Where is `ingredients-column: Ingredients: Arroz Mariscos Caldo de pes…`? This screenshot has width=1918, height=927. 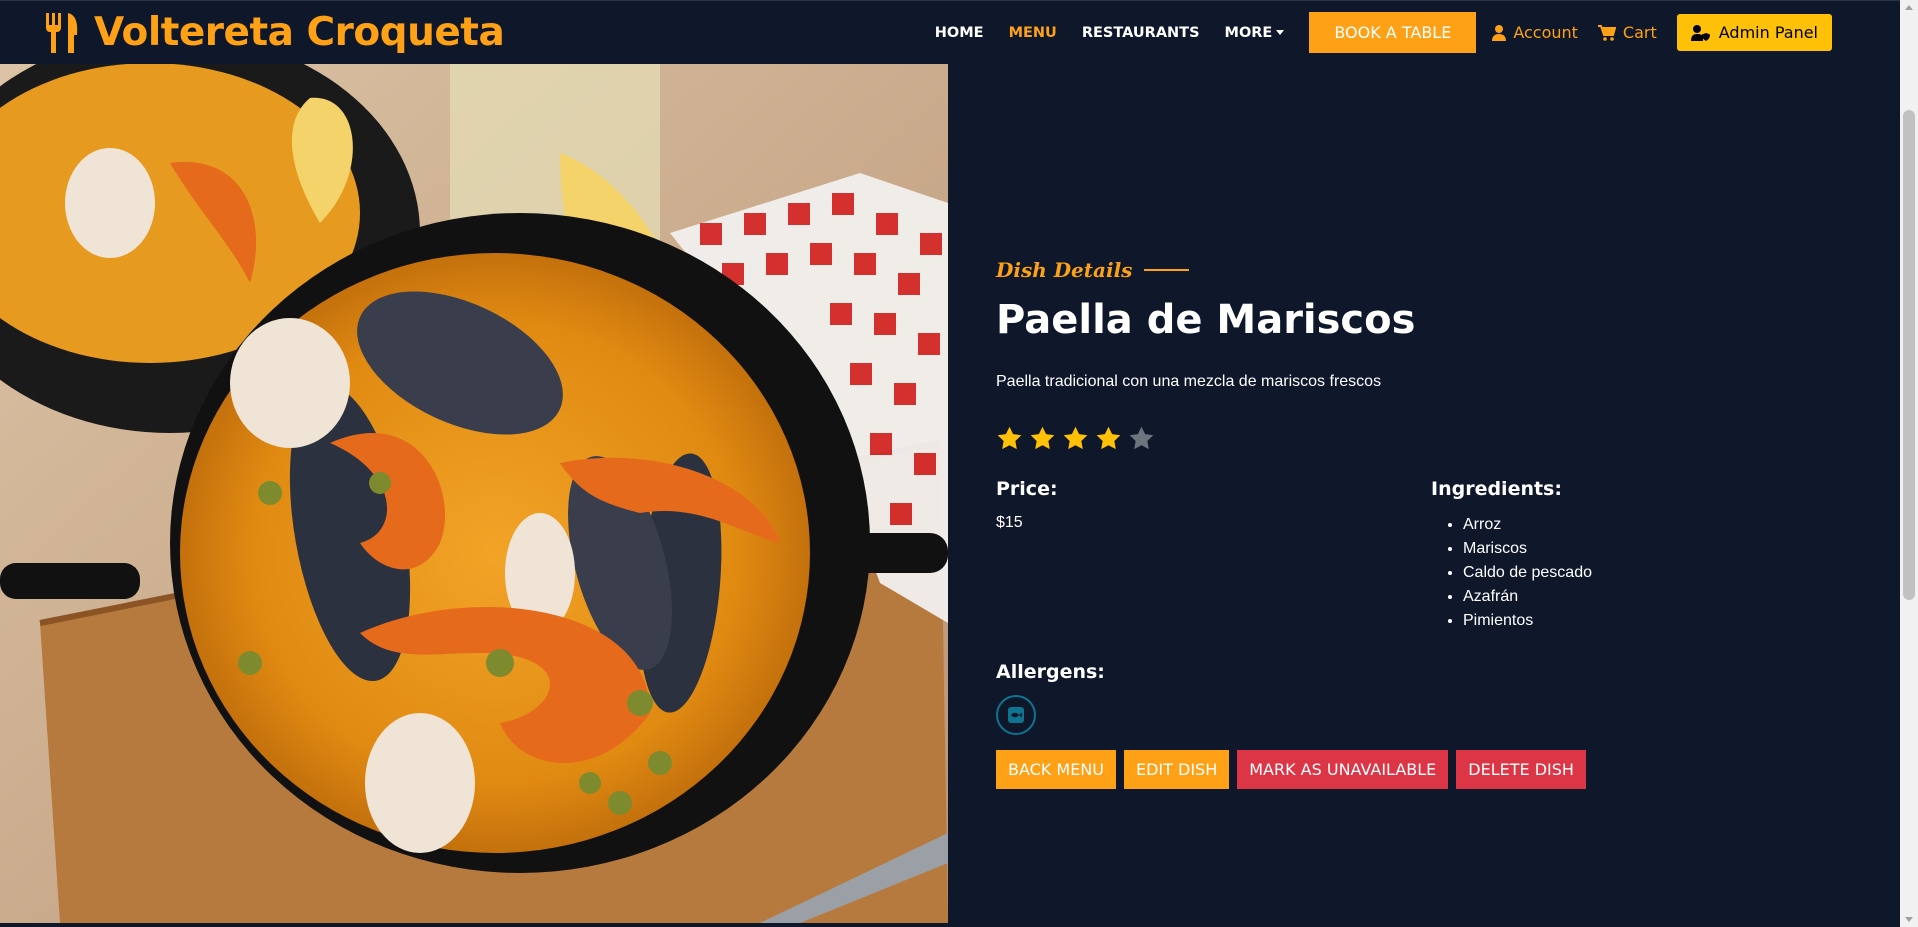 ingredients-column: Ingredients: Arroz Mariscos Caldo de pes… is located at coordinates (1511, 555).